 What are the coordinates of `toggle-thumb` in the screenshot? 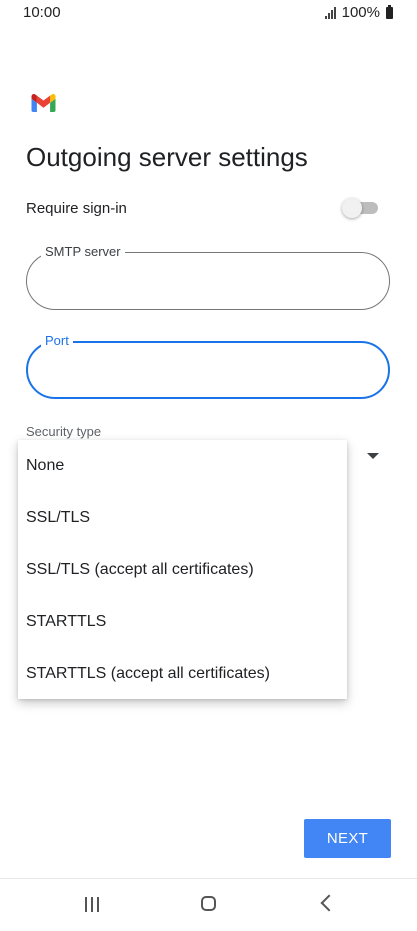 It's located at (352, 208).